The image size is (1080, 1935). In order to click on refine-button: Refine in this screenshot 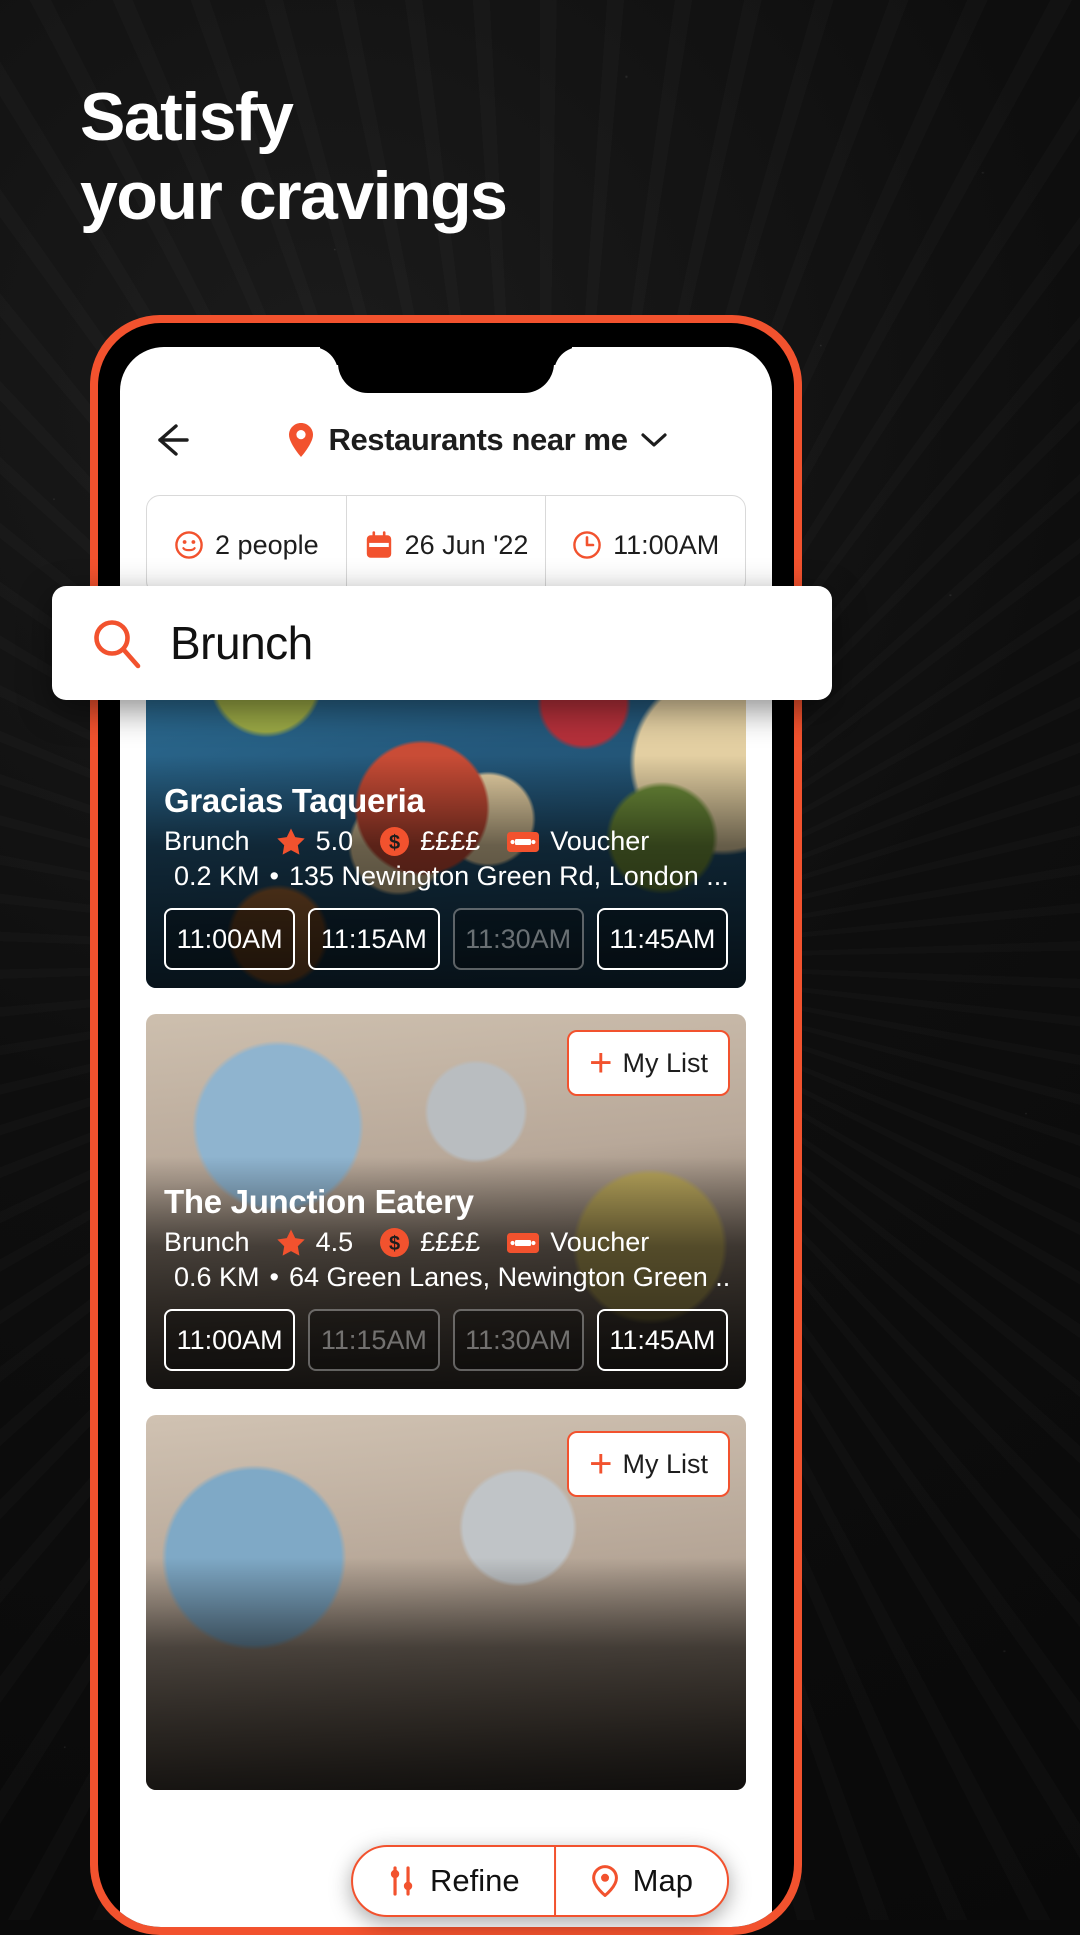, I will do `click(453, 1881)`.